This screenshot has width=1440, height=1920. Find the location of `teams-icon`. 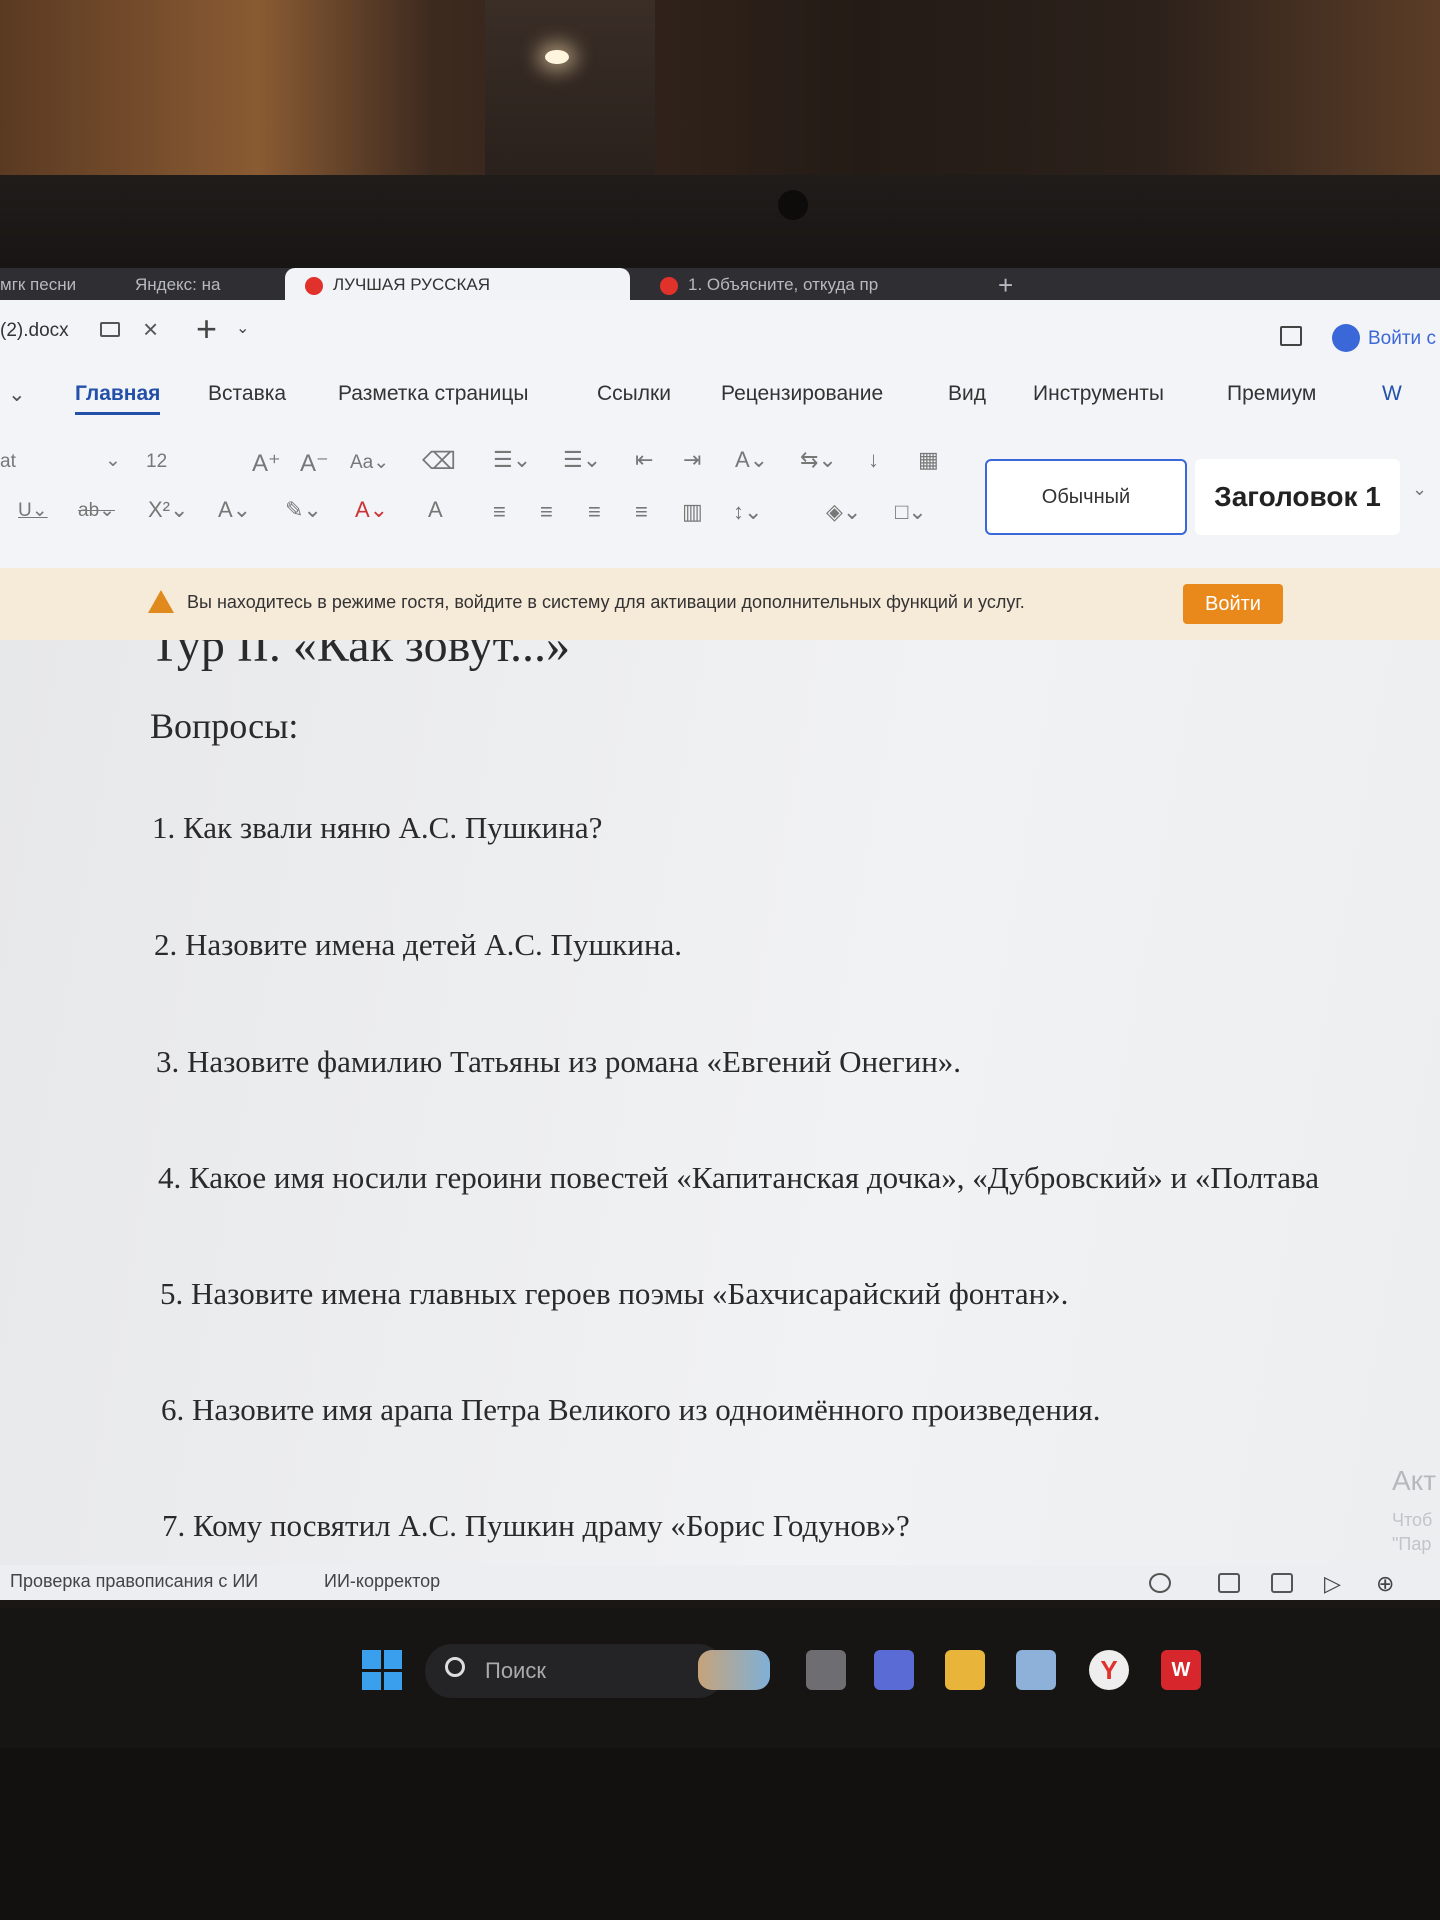

teams-icon is located at coordinates (894, 1670).